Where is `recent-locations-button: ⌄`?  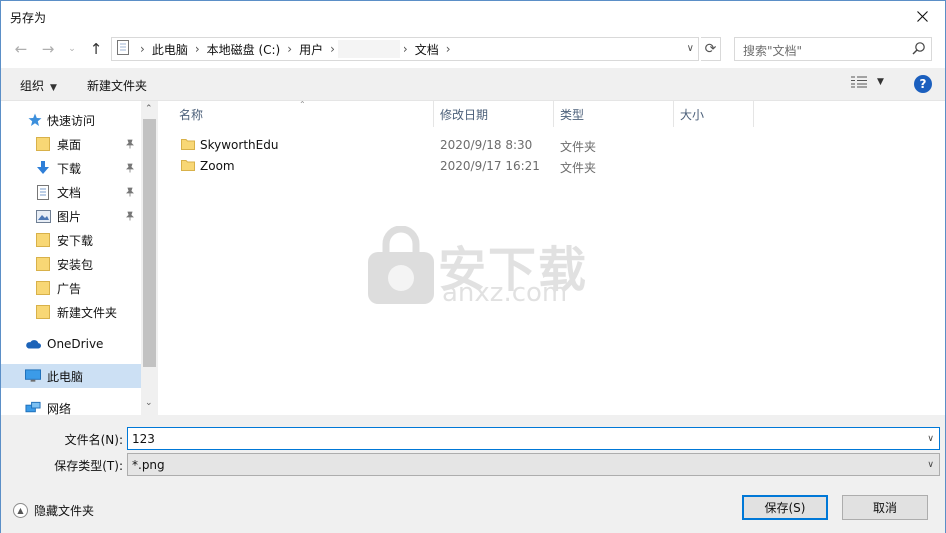 recent-locations-button: ⌄ is located at coordinates (72, 49).